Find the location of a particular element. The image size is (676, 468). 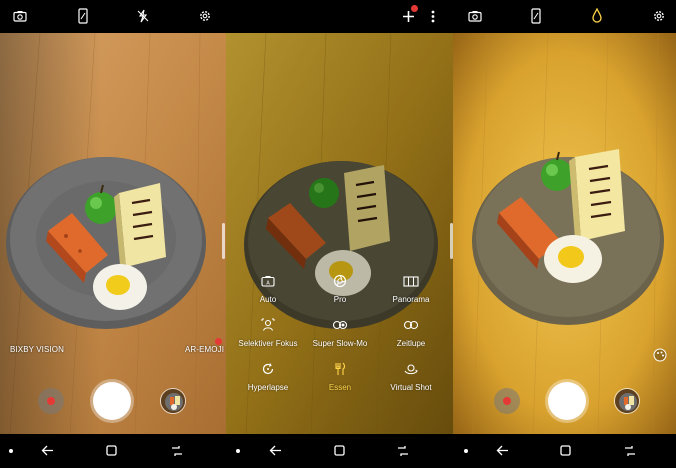

add-mode-new-badge is located at coordinates (414, 8).